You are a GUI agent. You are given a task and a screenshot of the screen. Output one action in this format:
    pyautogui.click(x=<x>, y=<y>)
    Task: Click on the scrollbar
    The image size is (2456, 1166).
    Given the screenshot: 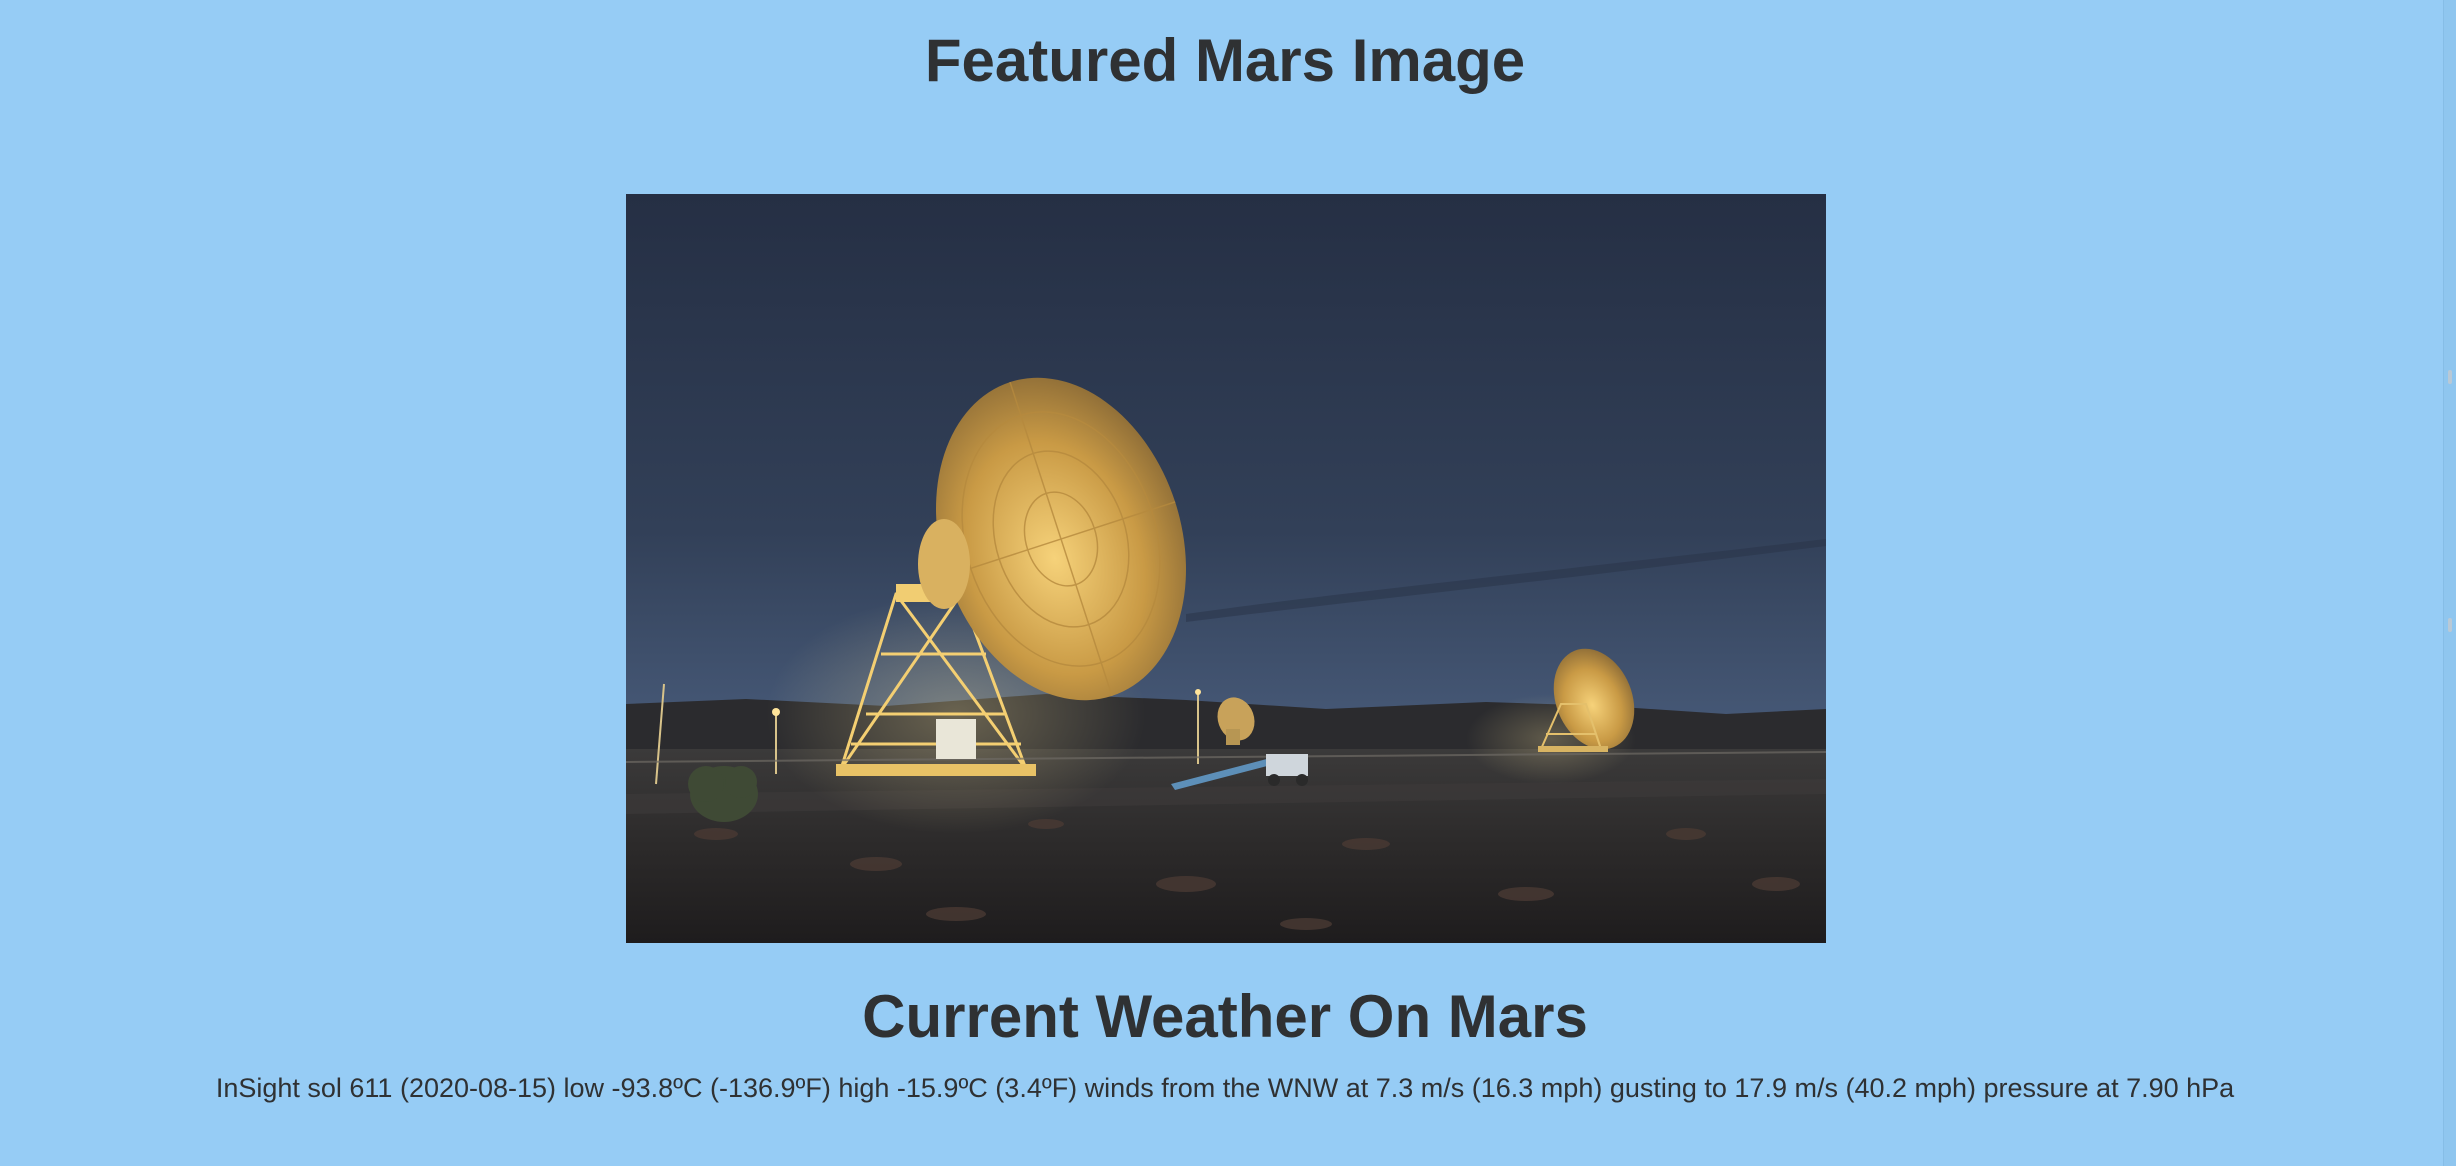 What is the action you would take?
    pyautogui.click(x=2449, y=583)
    